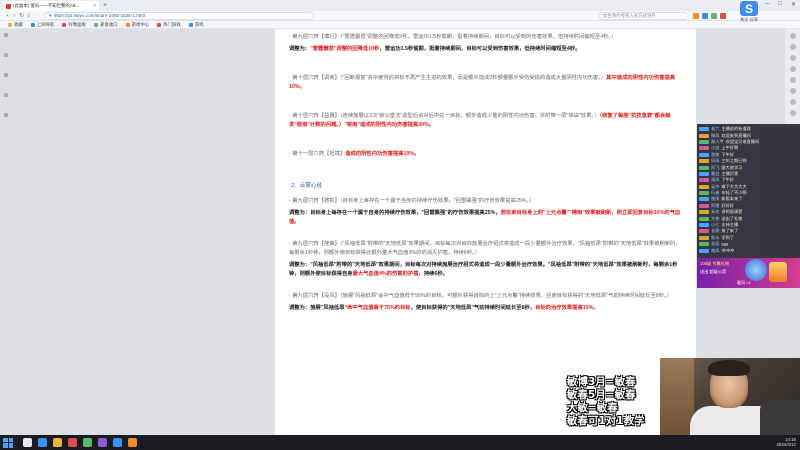 This screenshot has width=800, height=450. What do you see at coordinates (714, 15) in the screenshot?
I see `account-icon` at bounding box center [714, 15].